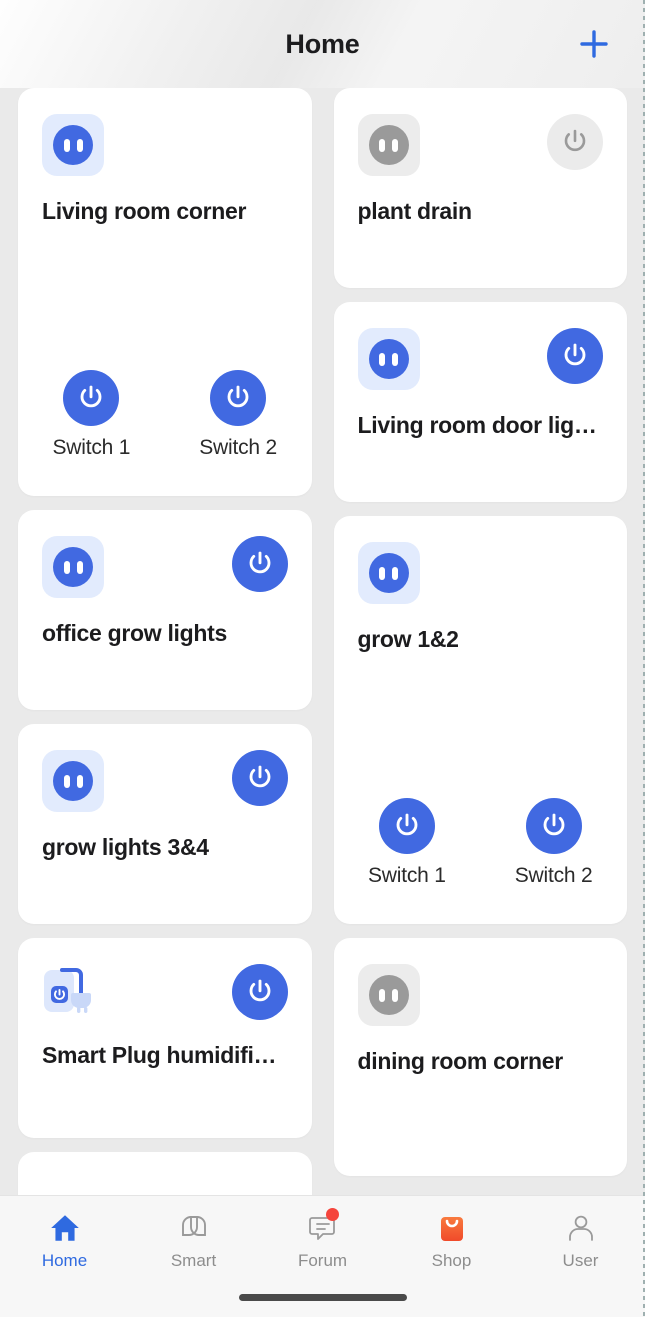 Image resolution: width=645 pixels, height=1317 pixels. What do you see at coordinates (165, 1173) in the screenshot?
I see `device-card-partial` at bounding box center [165, 1173].